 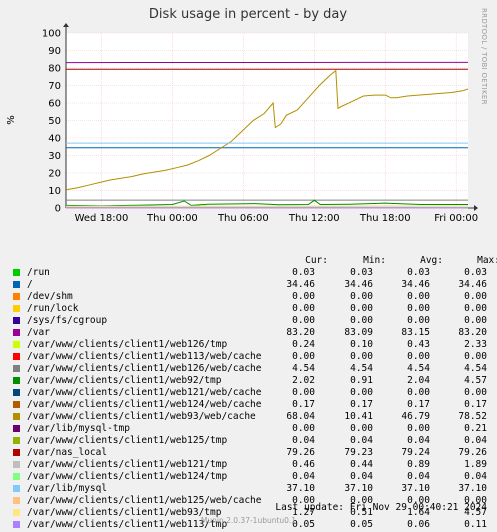 I want to click on chart-title: Disk usage in percent - by day, so click(x=248, y=14).